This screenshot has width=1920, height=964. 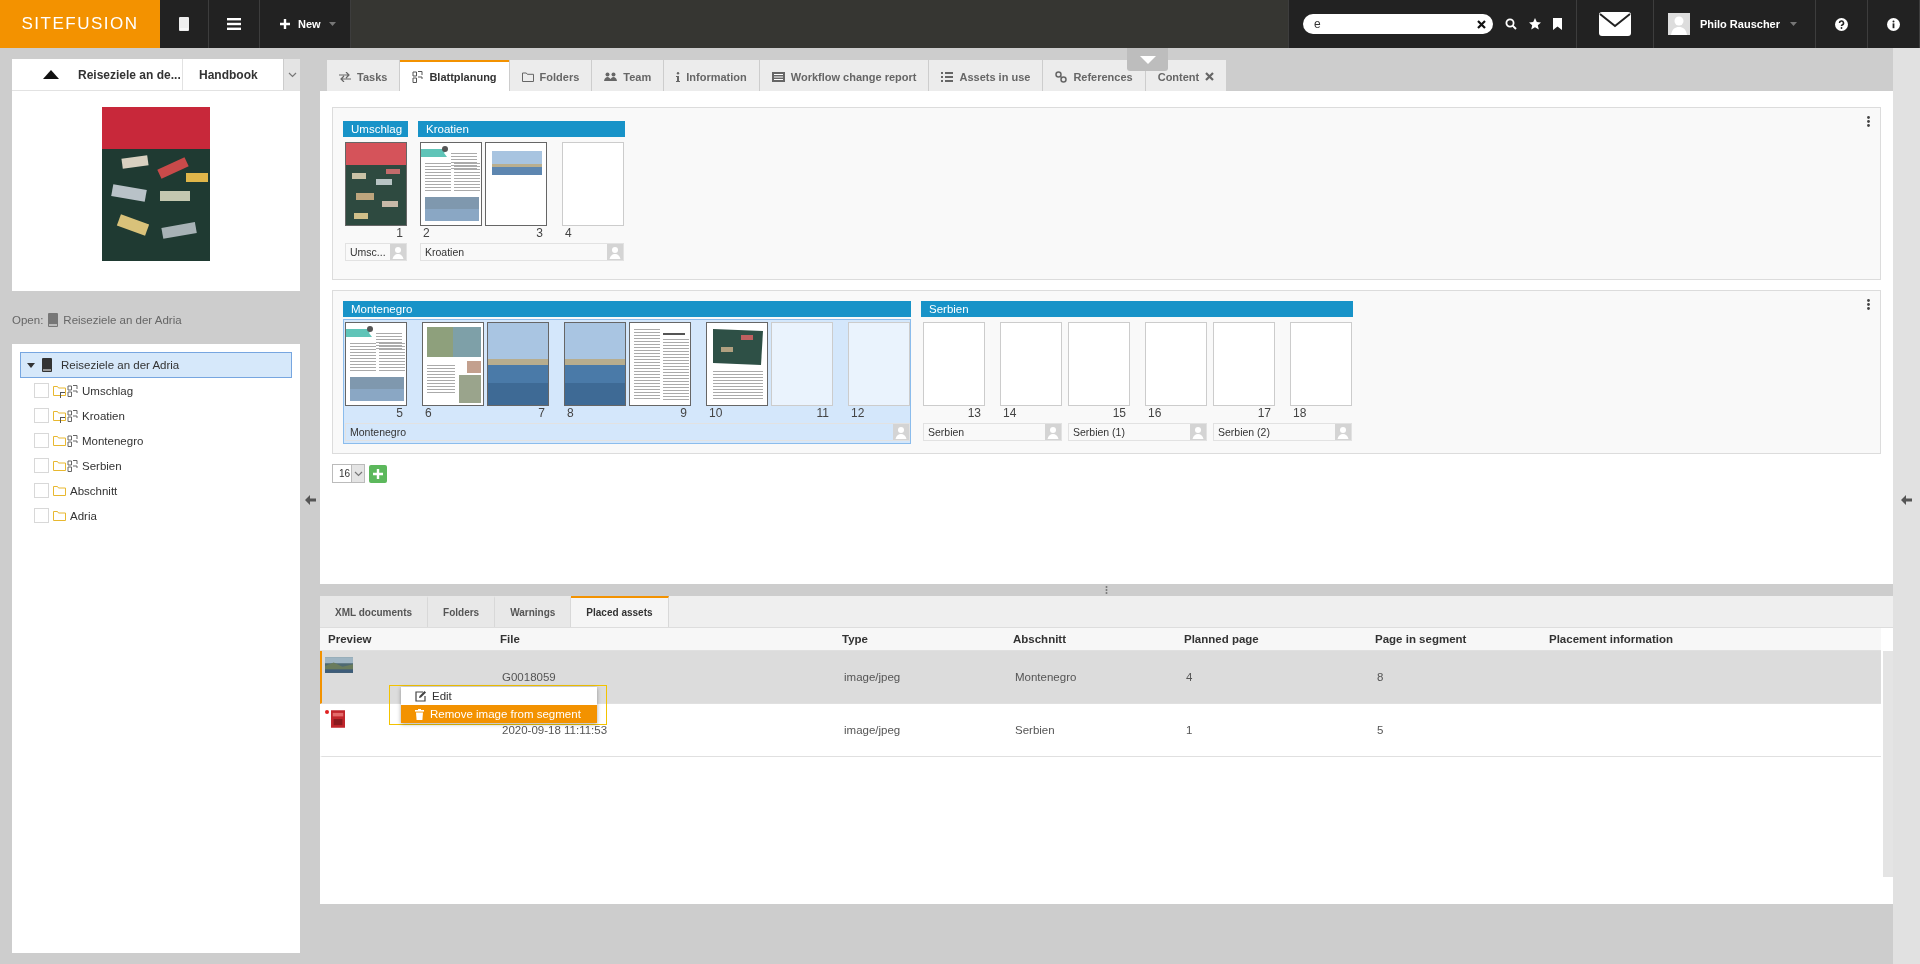 I want to click on segment-label: Serbien, so click(x=946, y=432).